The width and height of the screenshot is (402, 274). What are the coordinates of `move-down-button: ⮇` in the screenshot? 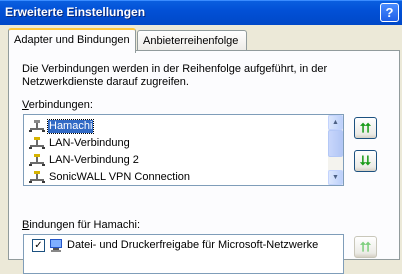 It's located at (365, 161).